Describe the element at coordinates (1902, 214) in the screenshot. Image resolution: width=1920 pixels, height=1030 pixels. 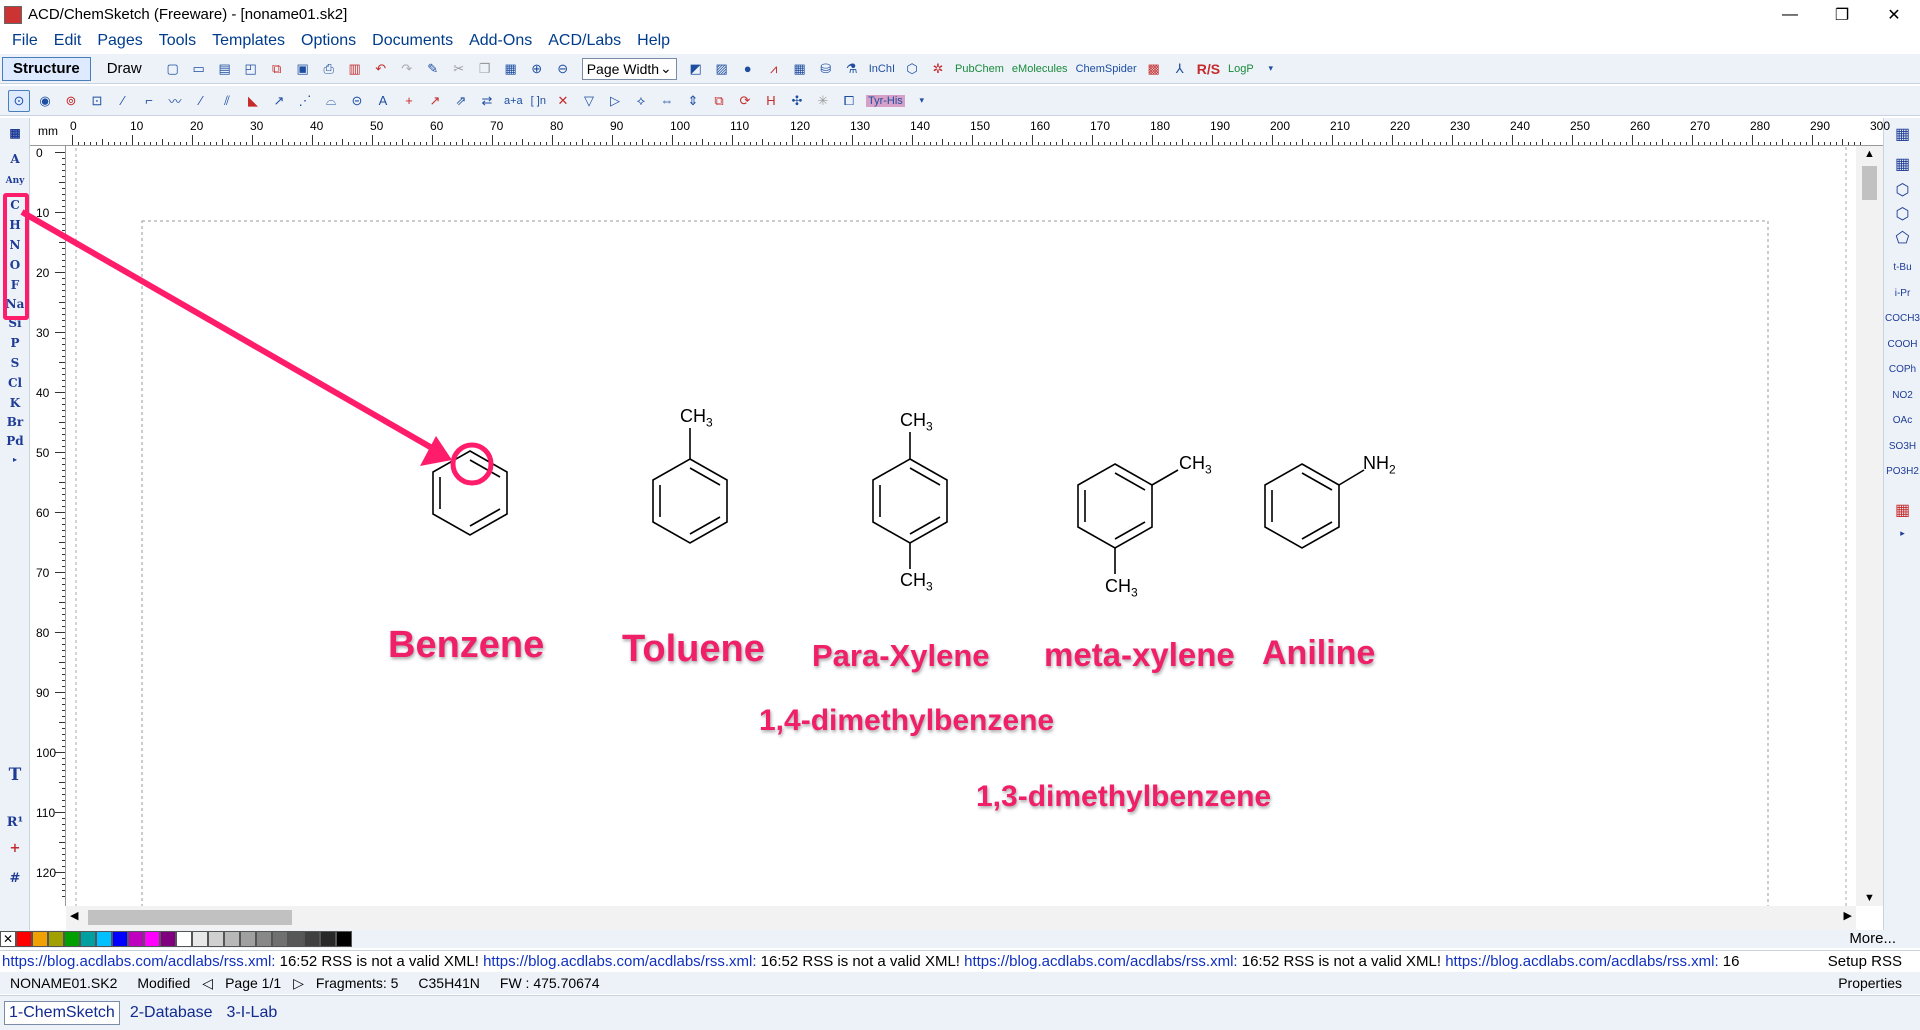
I see `hexagon-ring-alt-icon: ⬡` at that location.